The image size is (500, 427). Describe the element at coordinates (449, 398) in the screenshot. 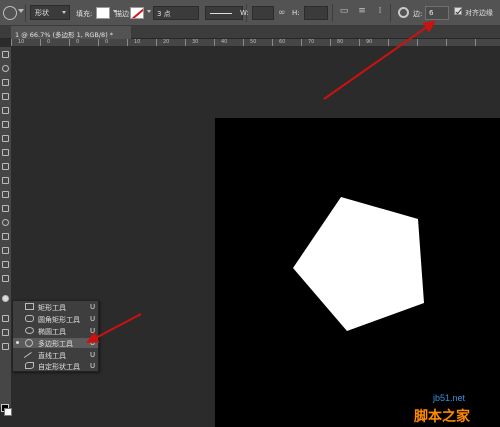

I see `watermark-url: jb51.net` at that location.